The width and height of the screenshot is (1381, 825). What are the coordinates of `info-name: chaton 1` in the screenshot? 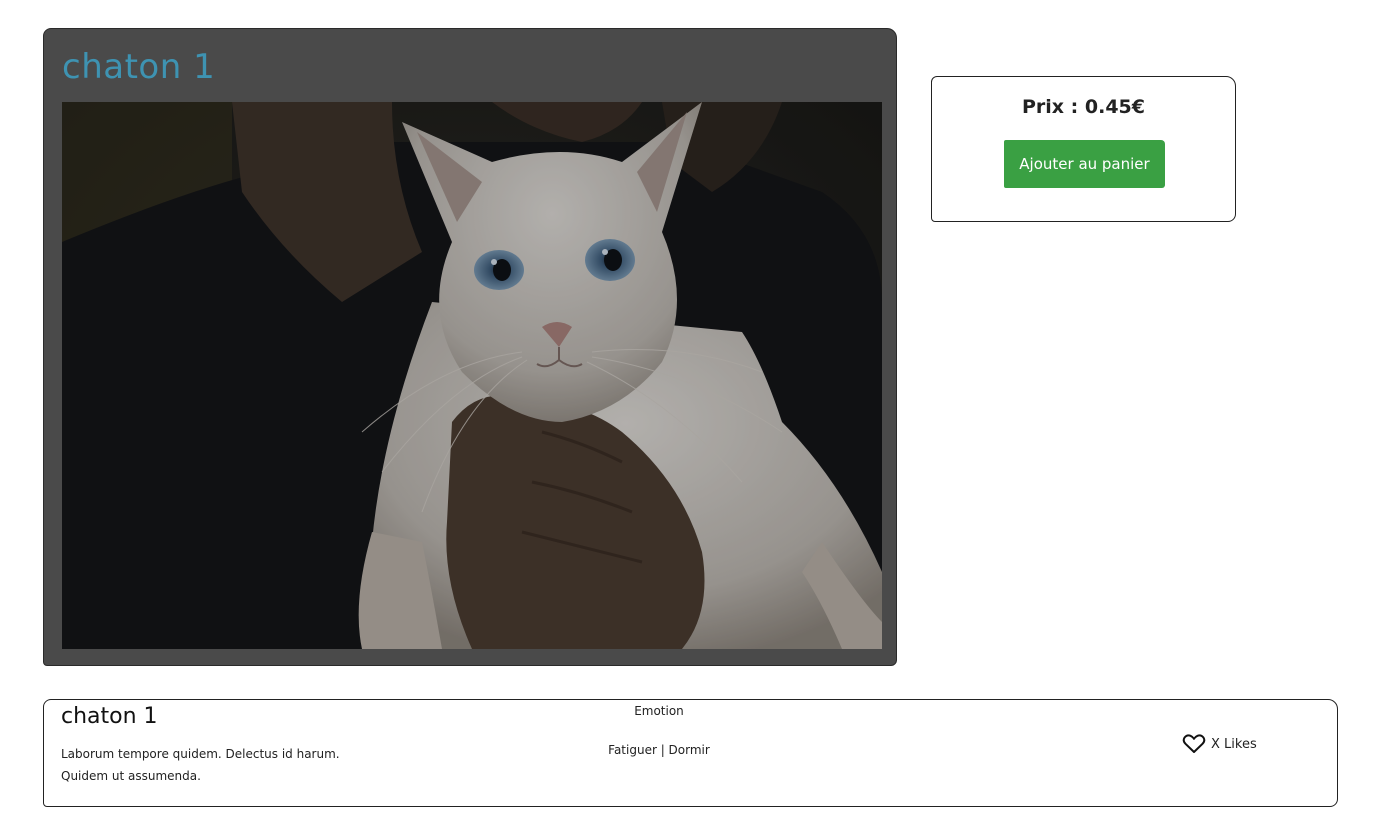 It's located at (109, 716).